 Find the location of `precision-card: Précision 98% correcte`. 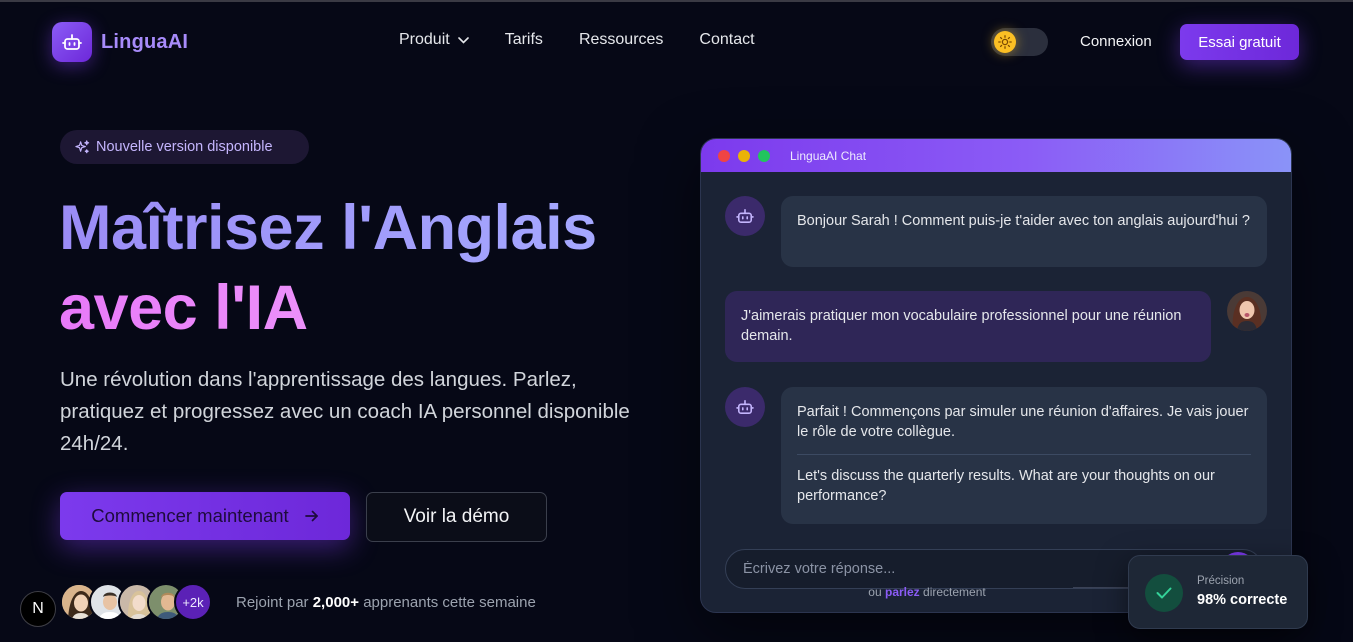

precision-card: Précision 98% correcte is located at coordinates (1218, 592).